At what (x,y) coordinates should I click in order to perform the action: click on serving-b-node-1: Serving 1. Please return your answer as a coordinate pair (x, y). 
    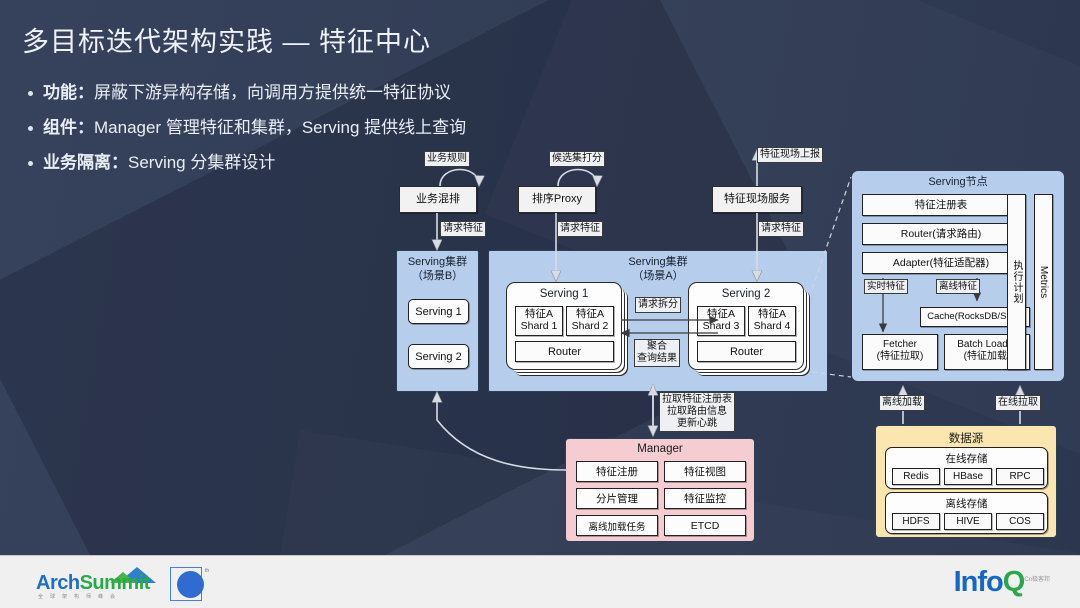
    Looking at the image, I should click on (438, 311).